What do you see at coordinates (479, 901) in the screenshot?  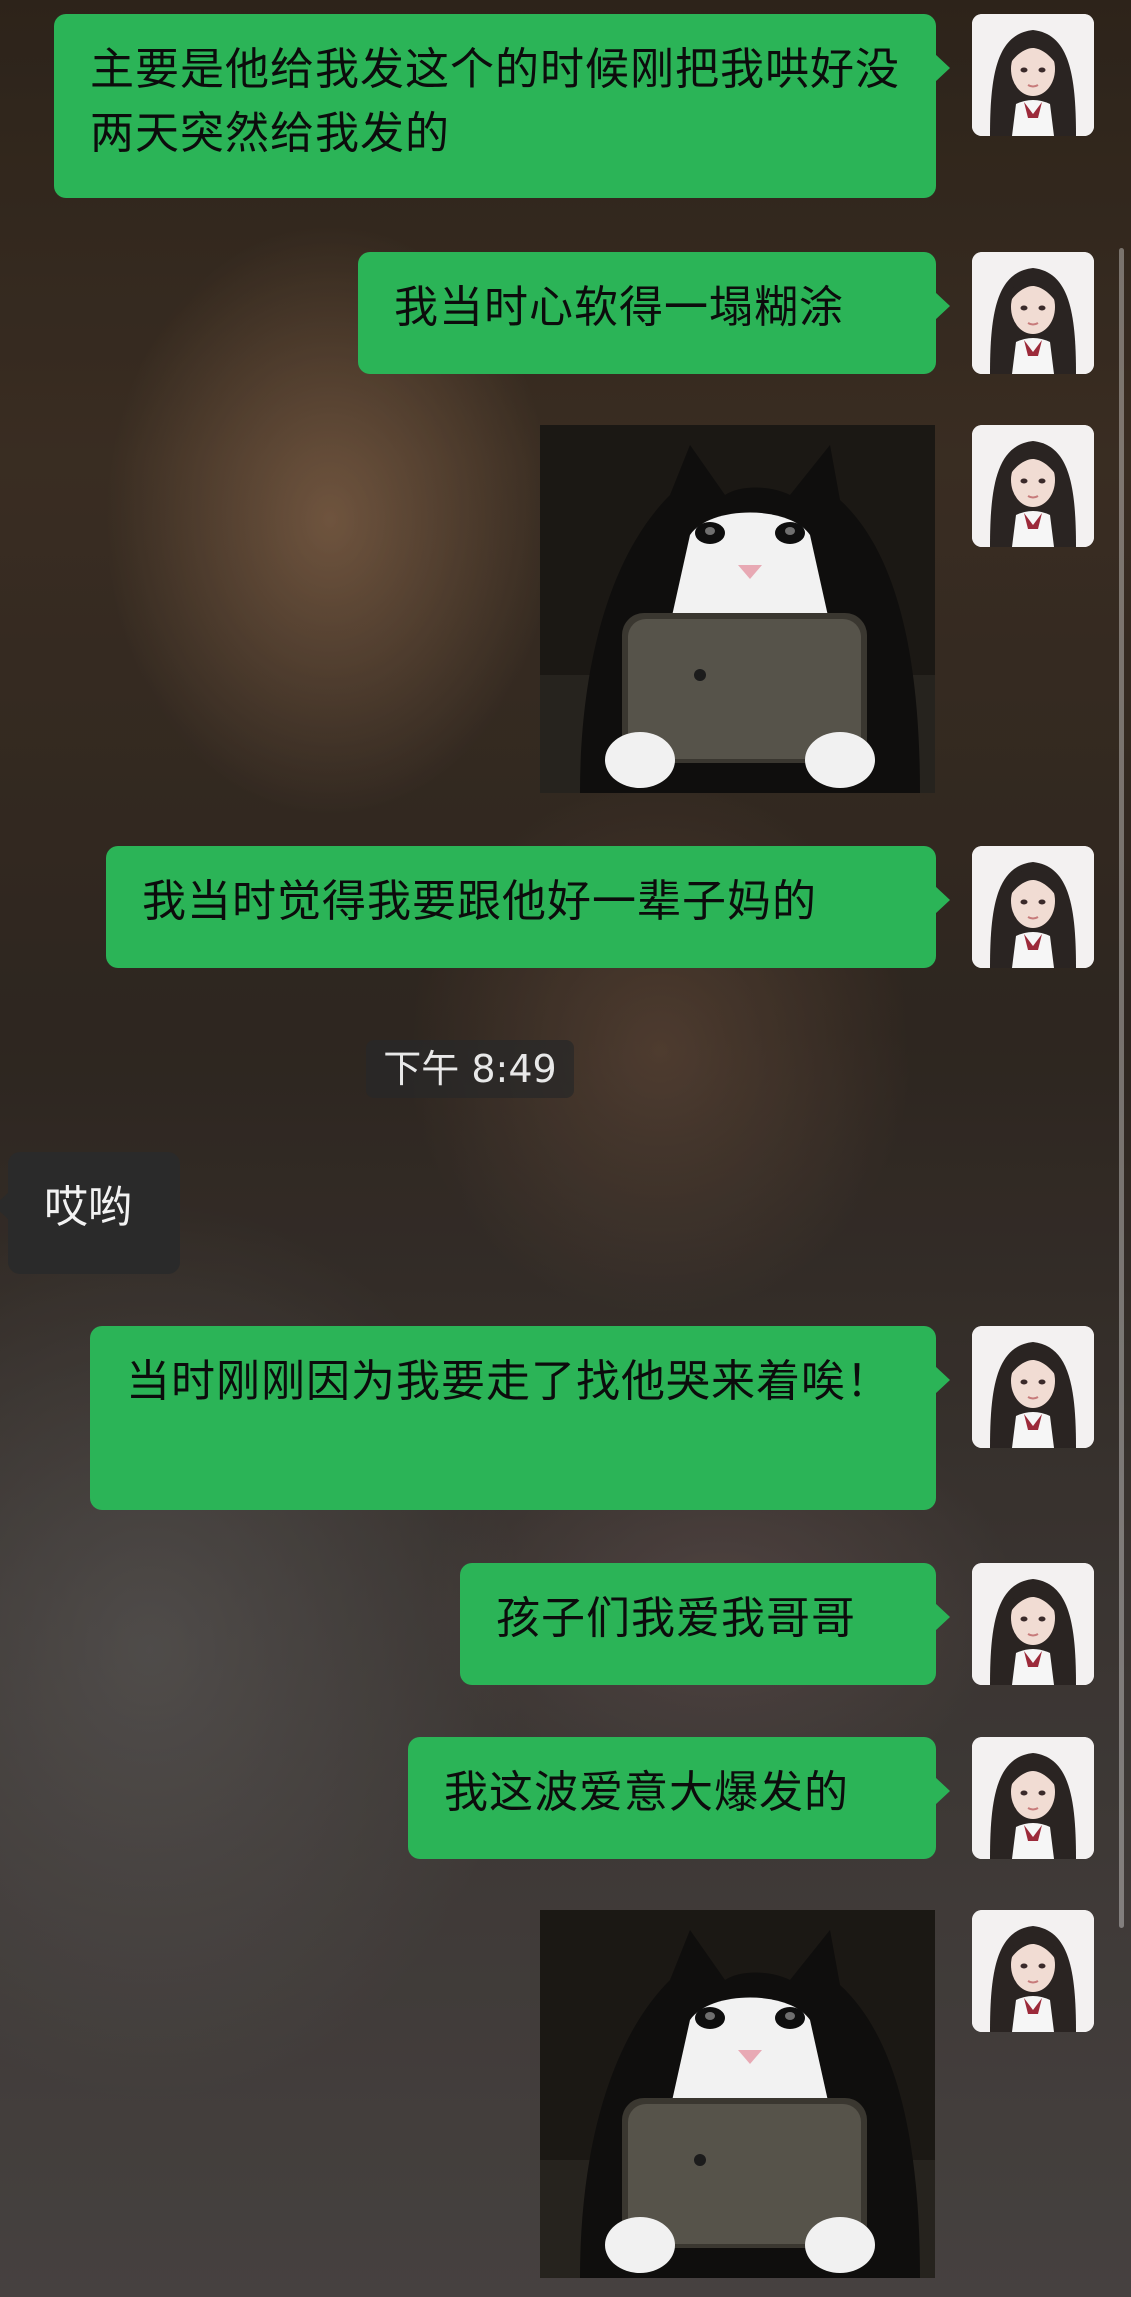 I see `message-text: 我当时觉得我要跟他好一辈子妈的` at bounding box center [479, 901].